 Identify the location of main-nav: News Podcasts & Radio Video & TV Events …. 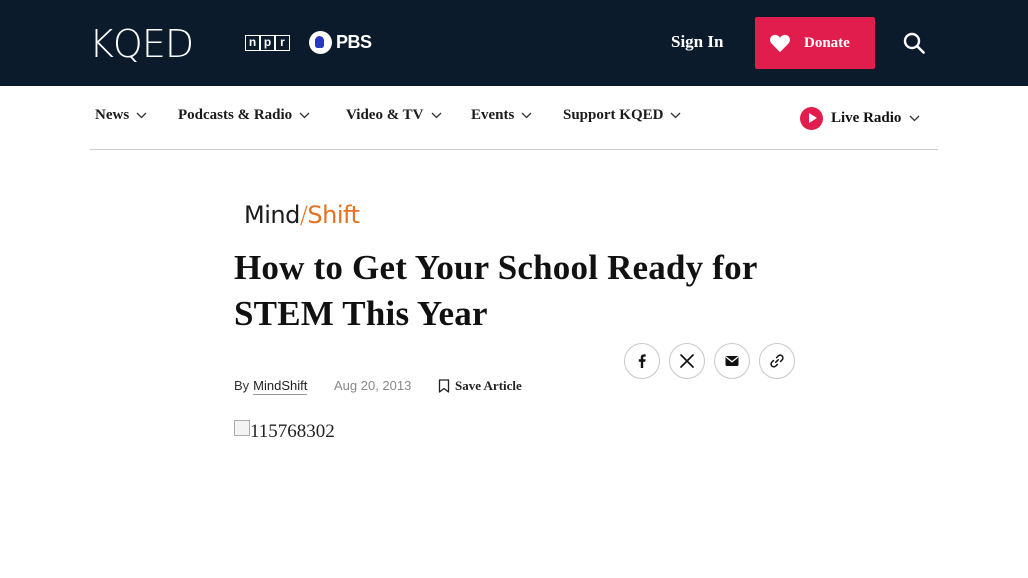
(514, 118).